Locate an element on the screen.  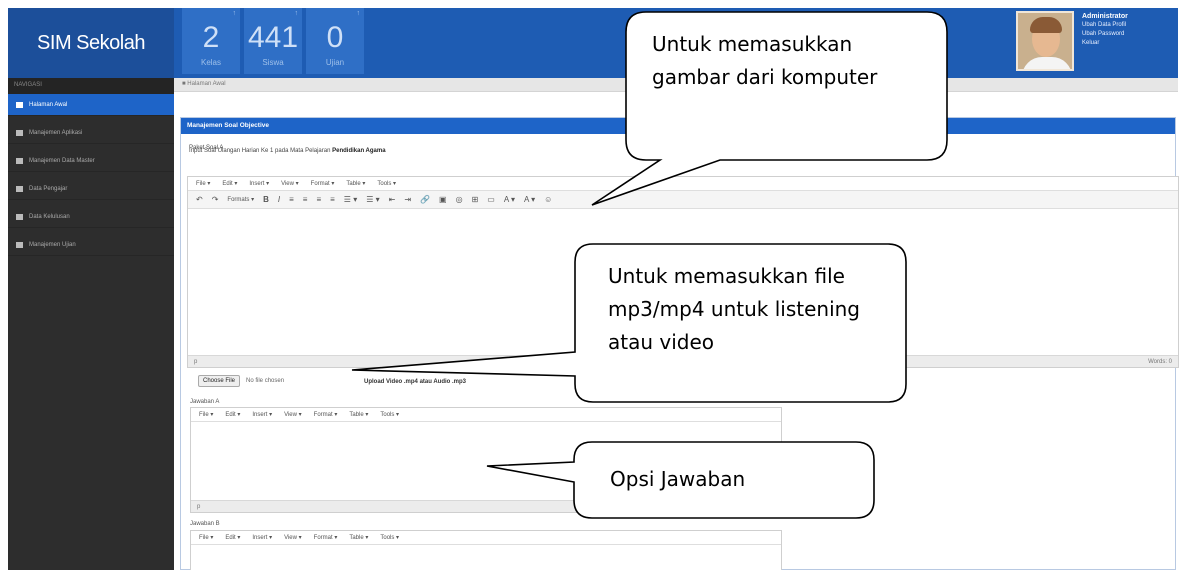
briefcase-icon is located at coordinates (19, 132).